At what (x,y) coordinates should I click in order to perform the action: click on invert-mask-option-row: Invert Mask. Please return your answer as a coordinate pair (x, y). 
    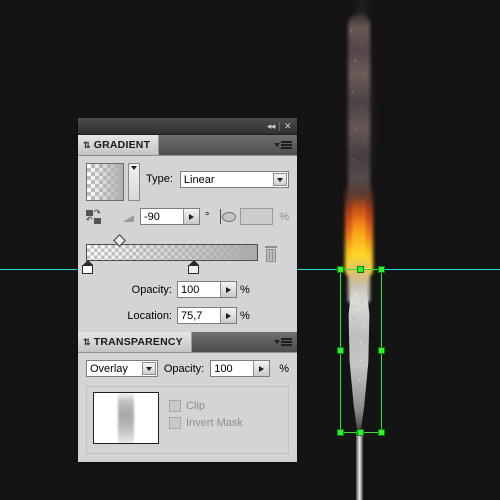
    Looking at the image, I should click on (206, 423).